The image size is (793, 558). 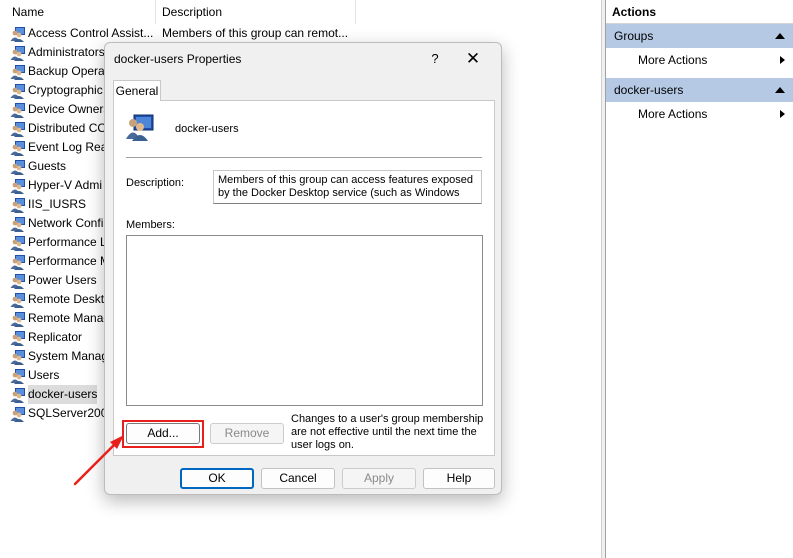 I want to click on column-header-name: Name, so click(x=78, y=12).